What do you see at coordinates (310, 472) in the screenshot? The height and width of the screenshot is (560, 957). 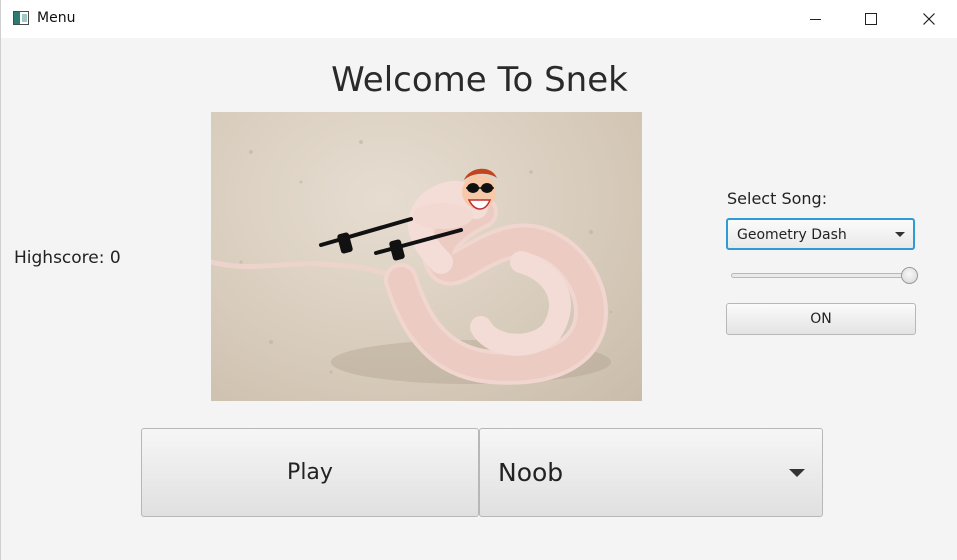 I see `play-button: Play` at bounding box center [310, 472].